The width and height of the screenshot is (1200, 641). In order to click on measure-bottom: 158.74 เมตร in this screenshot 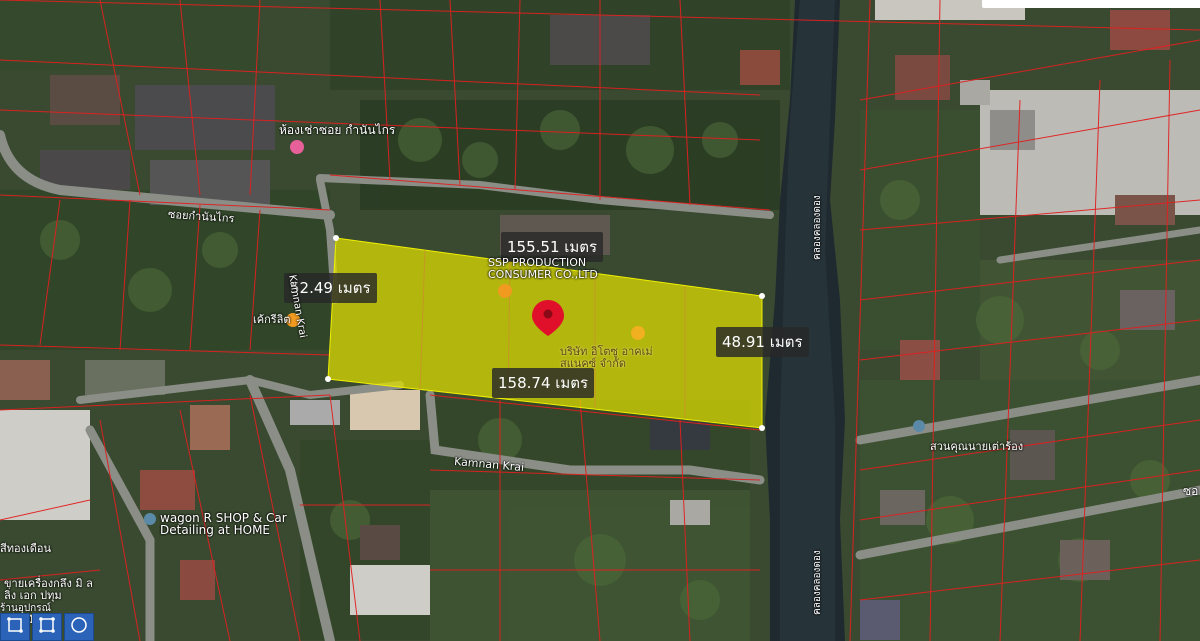, I will do `click(543, 383)`.